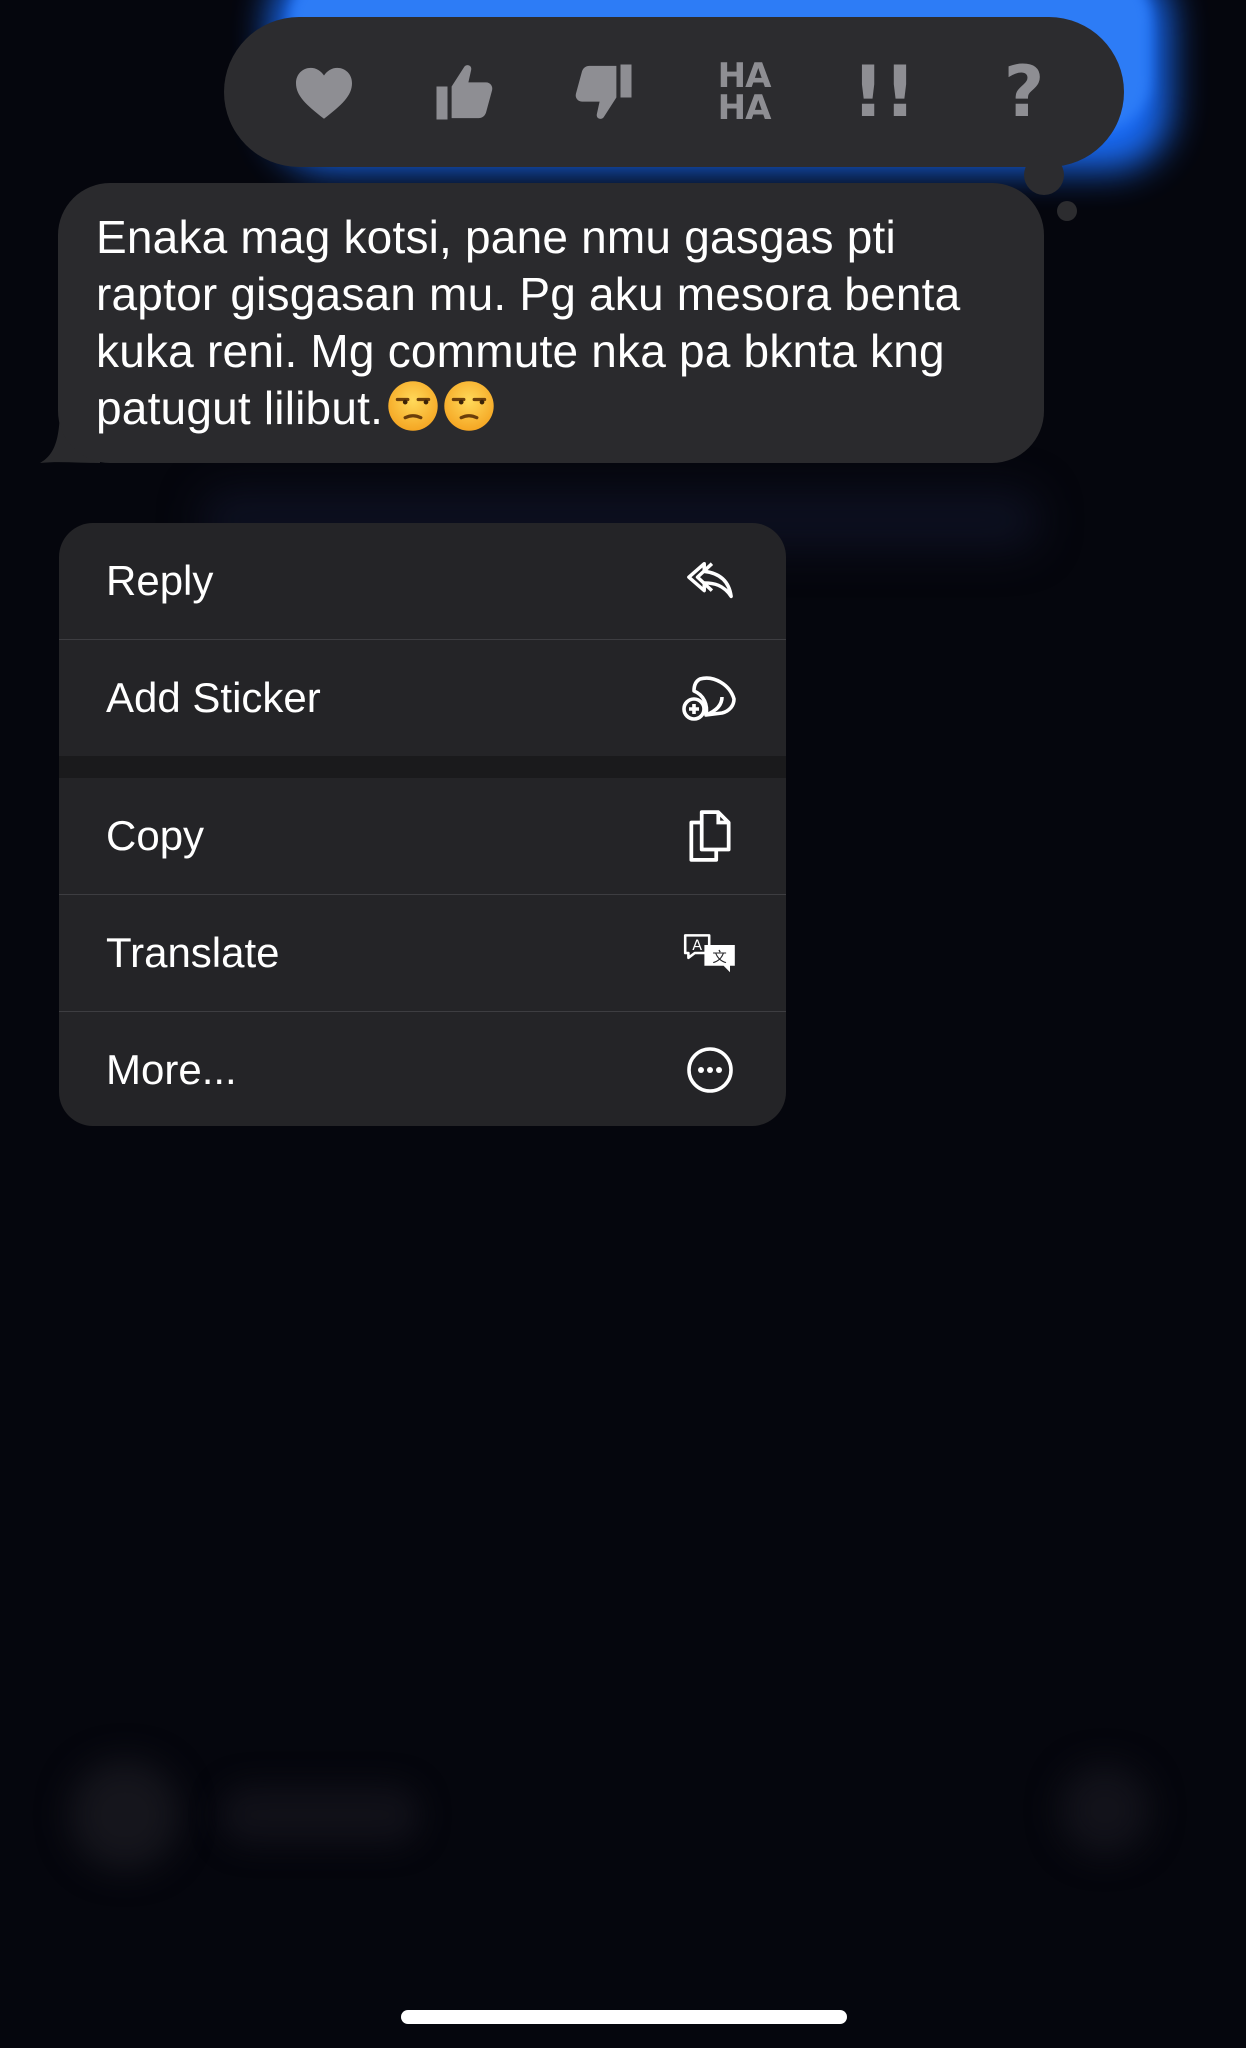 The height and width of the screenshot is (2048, 1246). What do you see at coordinates (604, 92) in the screenshot?
I see `thumbs-down-icon` at bounding box center [604, 92].